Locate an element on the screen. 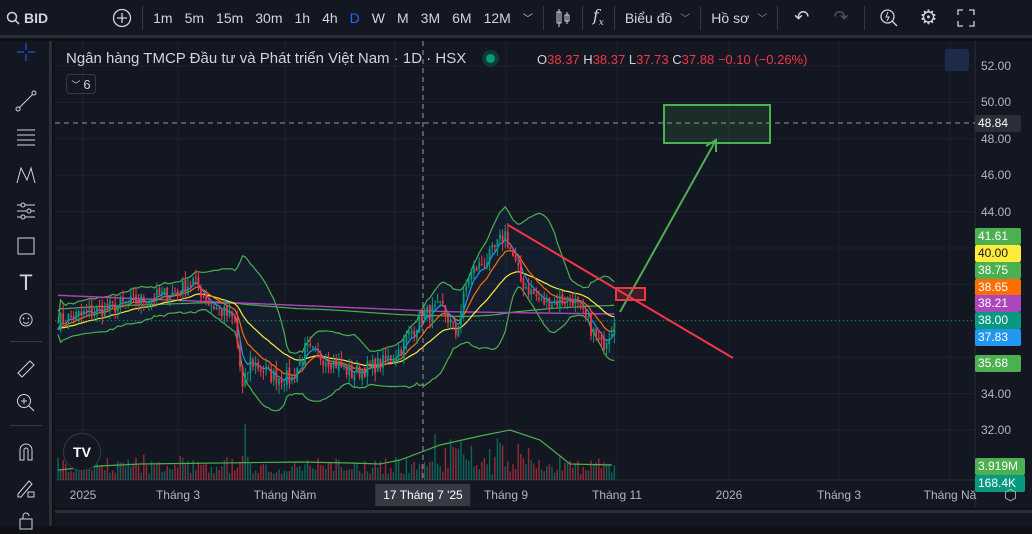 The height and width of the screenshot is (534, 1032). prediction-tool is located at coordinates (26, 211).